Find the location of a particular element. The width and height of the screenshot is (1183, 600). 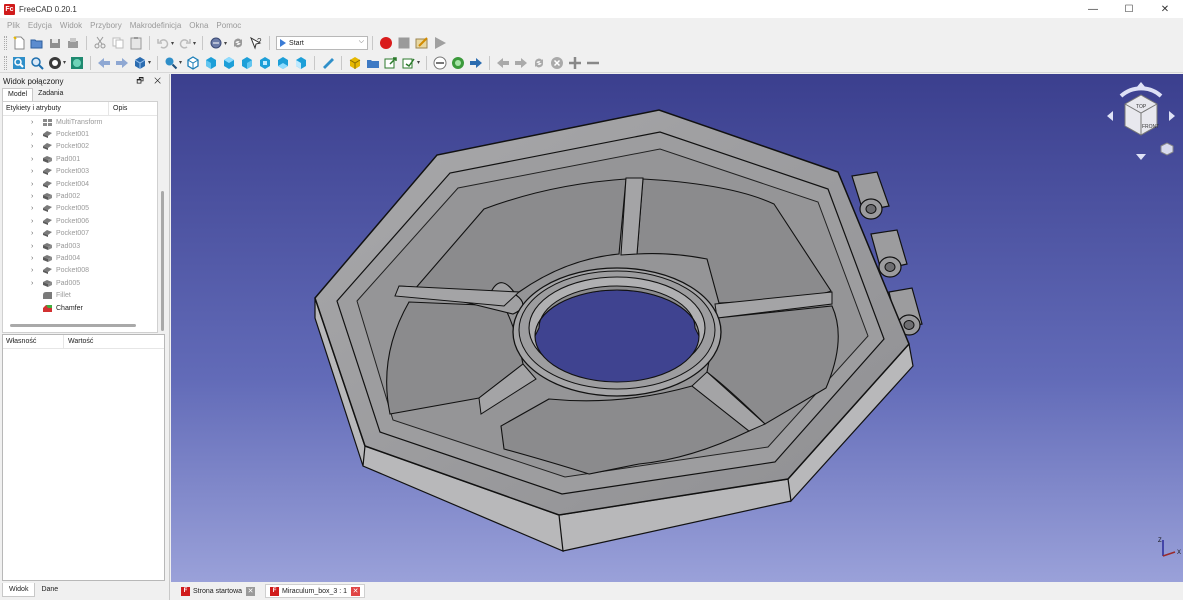

tree-vertical-scrollbar is located at coordinates (162, 217).